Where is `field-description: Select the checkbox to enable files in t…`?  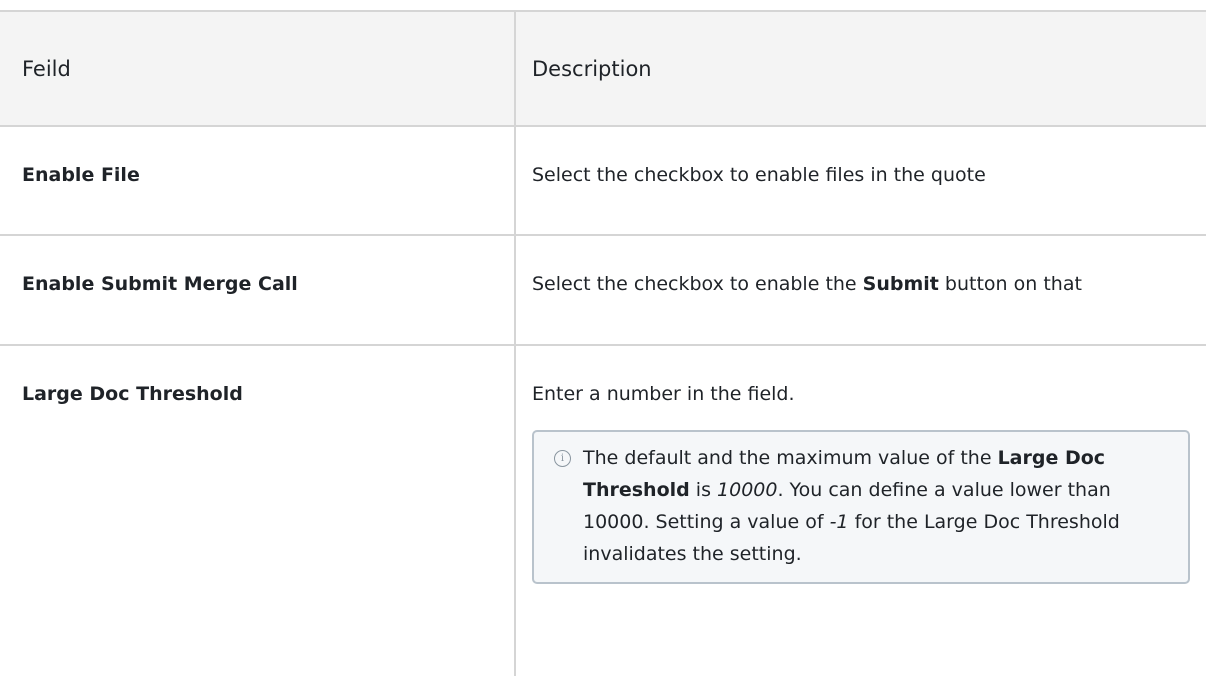
field-description: Select the checkbox to enable files in t… is located at coordinates (759, 175).